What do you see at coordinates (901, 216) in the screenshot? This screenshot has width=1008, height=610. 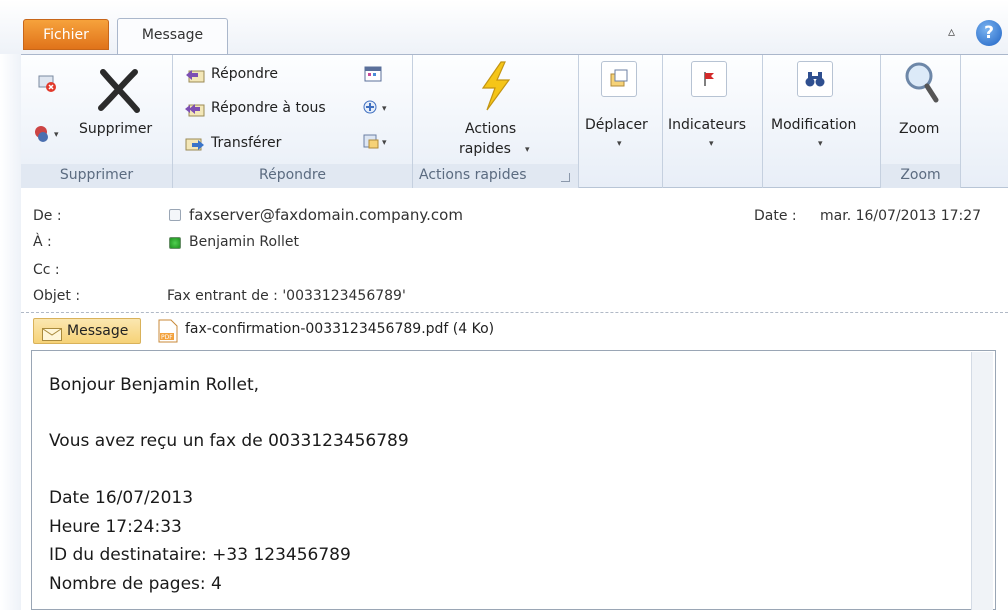 I see `date-value: mar. 16/07/2013 17:27` at bounding box center [901, 216].